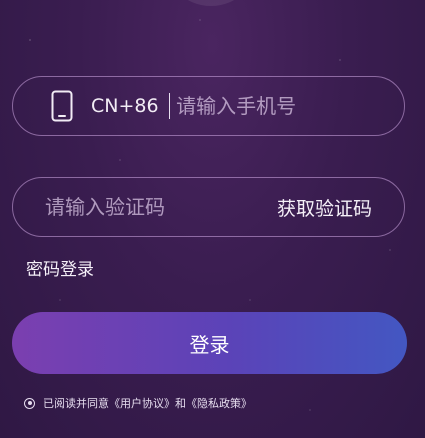  Describe the element at coordinates (211, 3) in the screenshot. I see `avatar` at that location.